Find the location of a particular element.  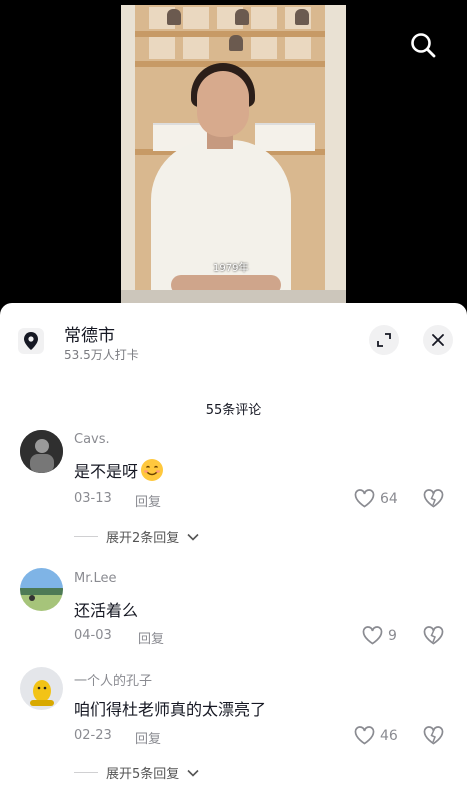

expand-button is located at coordinates (384, 340).